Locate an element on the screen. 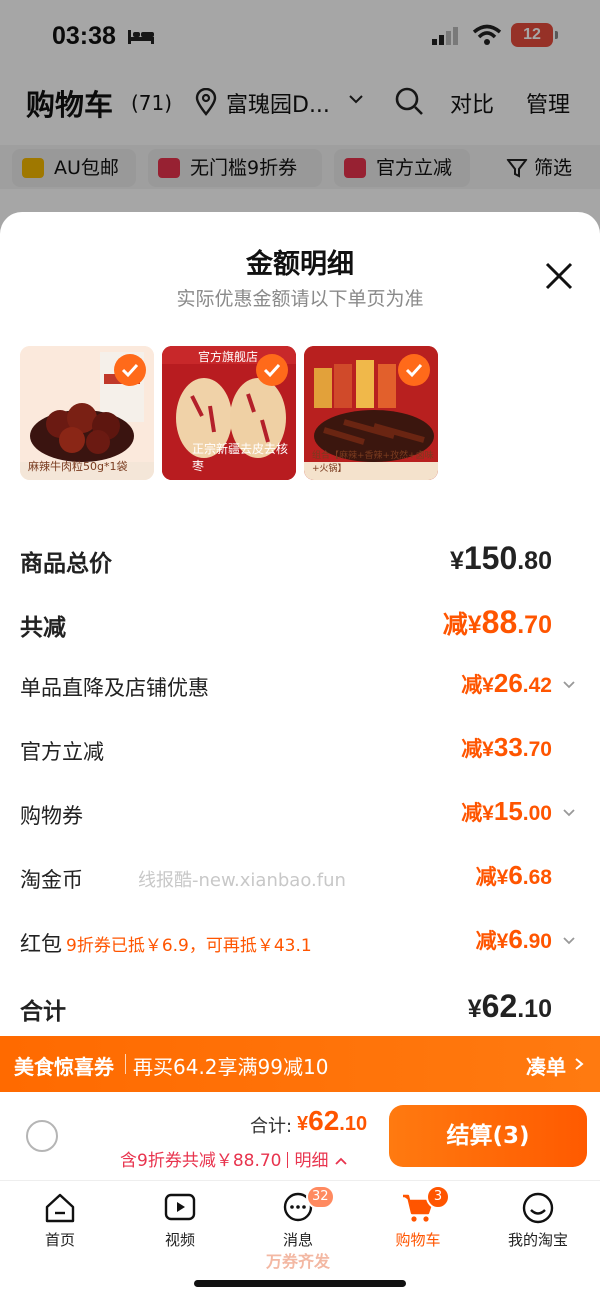 The image size is (600, 1298). row-value: 减¥15.00 is located at coordinates (506, 811).